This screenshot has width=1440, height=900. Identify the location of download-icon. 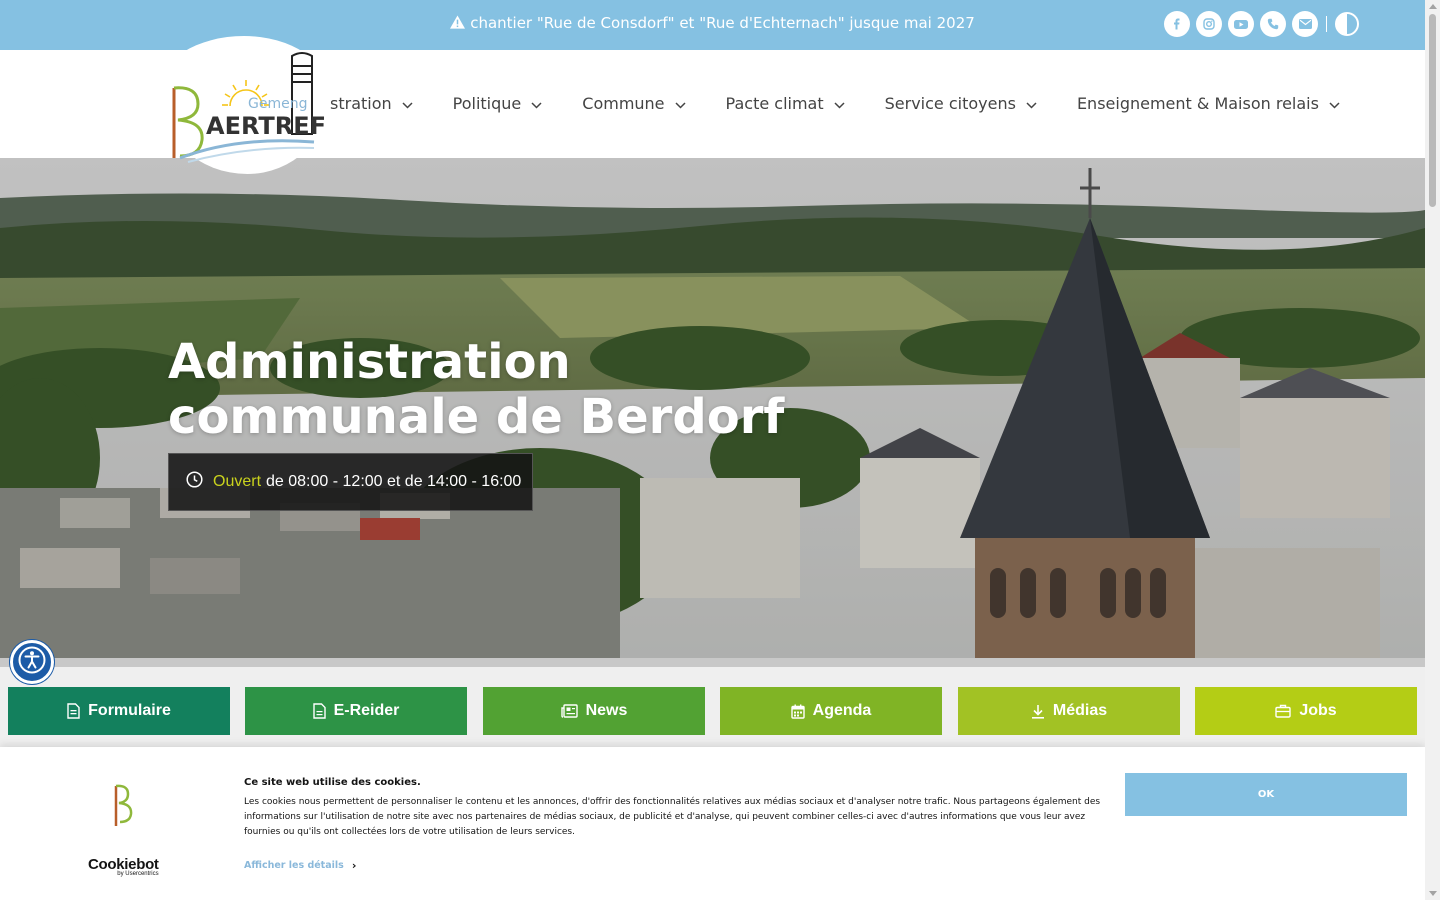
(1038, 711).